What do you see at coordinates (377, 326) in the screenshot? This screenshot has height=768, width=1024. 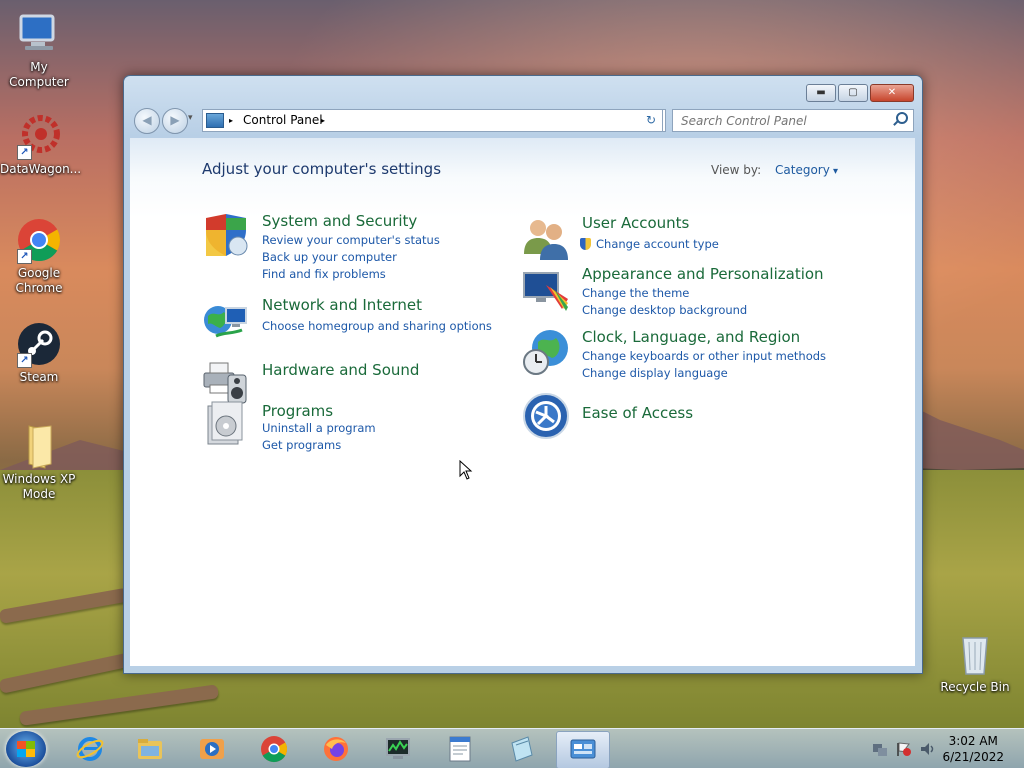 I see `homegroup-sharing-link: Choose homegroup and sharing options` at bounding box center [377, 326].